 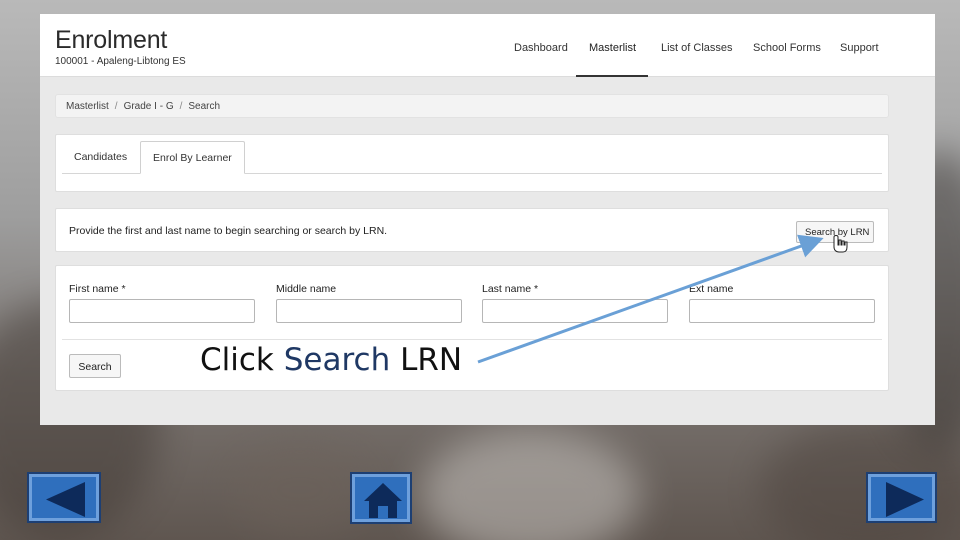 I want to click on tab-candidates: Candidates, so click(x=100, y=157).